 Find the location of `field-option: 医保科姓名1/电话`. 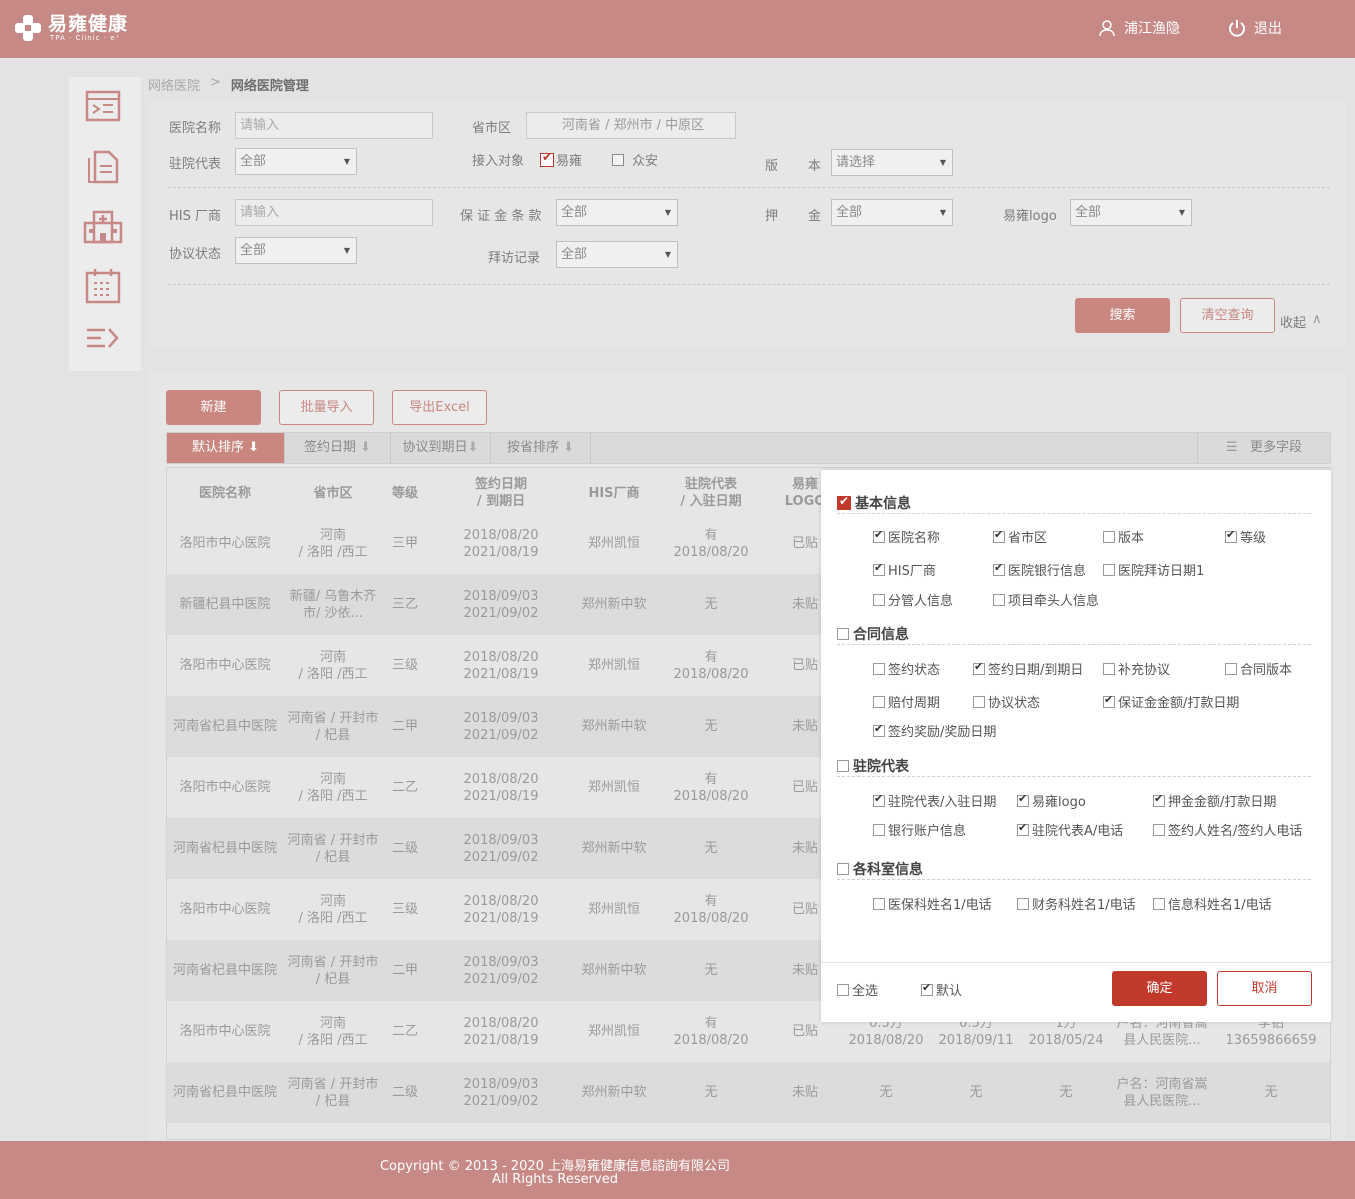

field-option: 医保科姓名1/电话 is located at coordinates (932, 903).